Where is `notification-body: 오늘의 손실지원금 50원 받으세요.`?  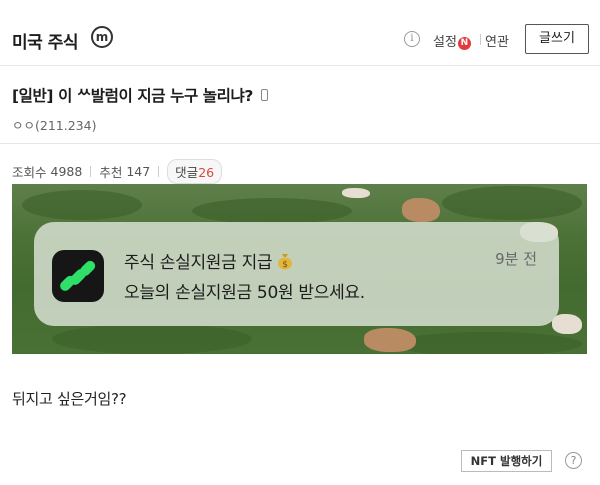 notification-body: 오늘의 손실지원금 50원 받으세요. is located at coordinates (244, 293).